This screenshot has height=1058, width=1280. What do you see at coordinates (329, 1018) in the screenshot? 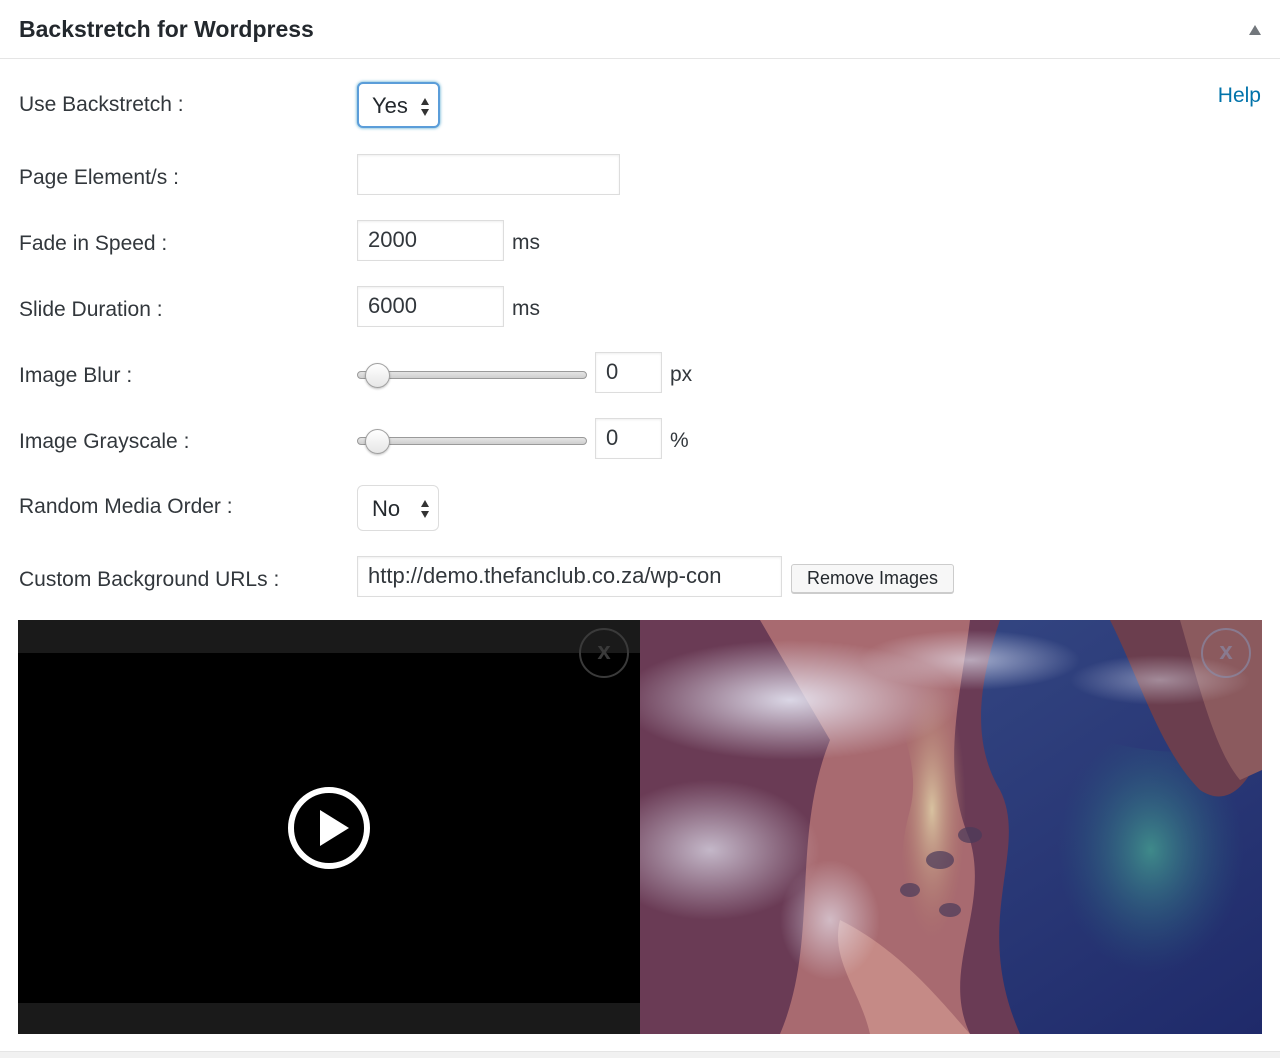
I see `video-letterbox-bottom` at bounding box center [329, 1018].